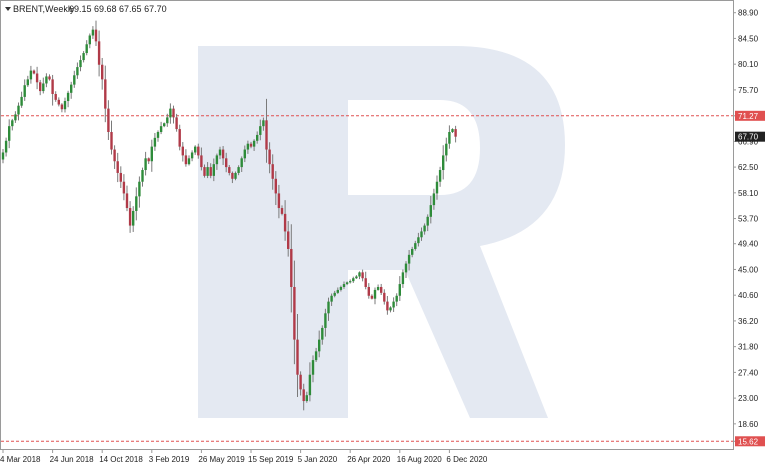 The image size is (768, 473). Describe the element at coordinates (748, 90) in the screenshot. I see `y-tick-label: 75.70` at that location.